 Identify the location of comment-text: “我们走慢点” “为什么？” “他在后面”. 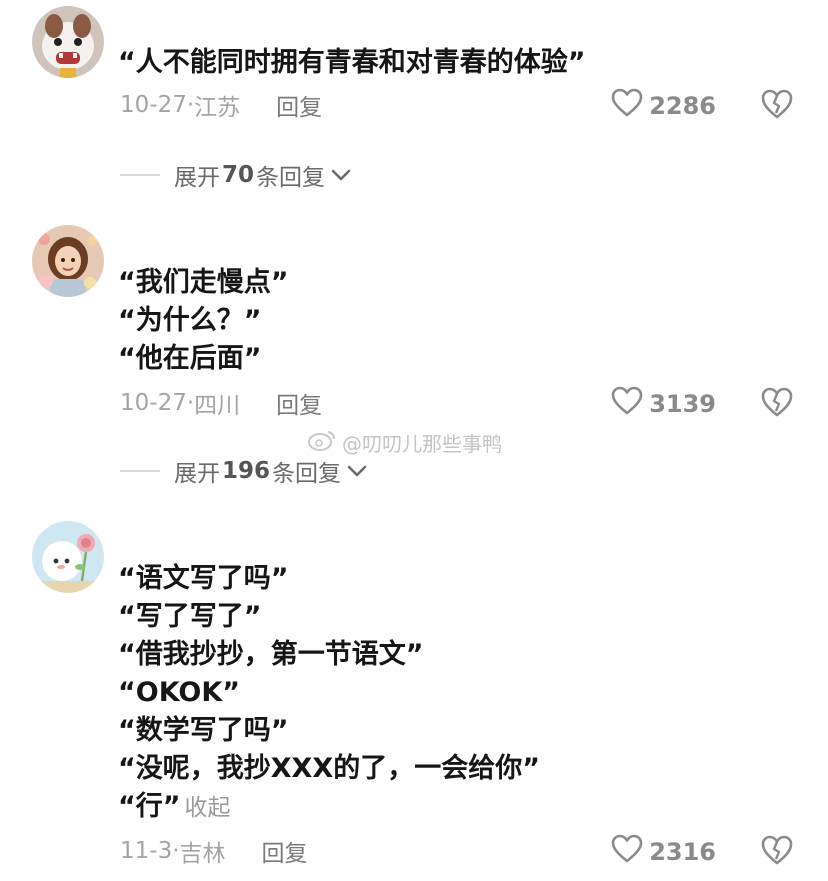
(203, 321).